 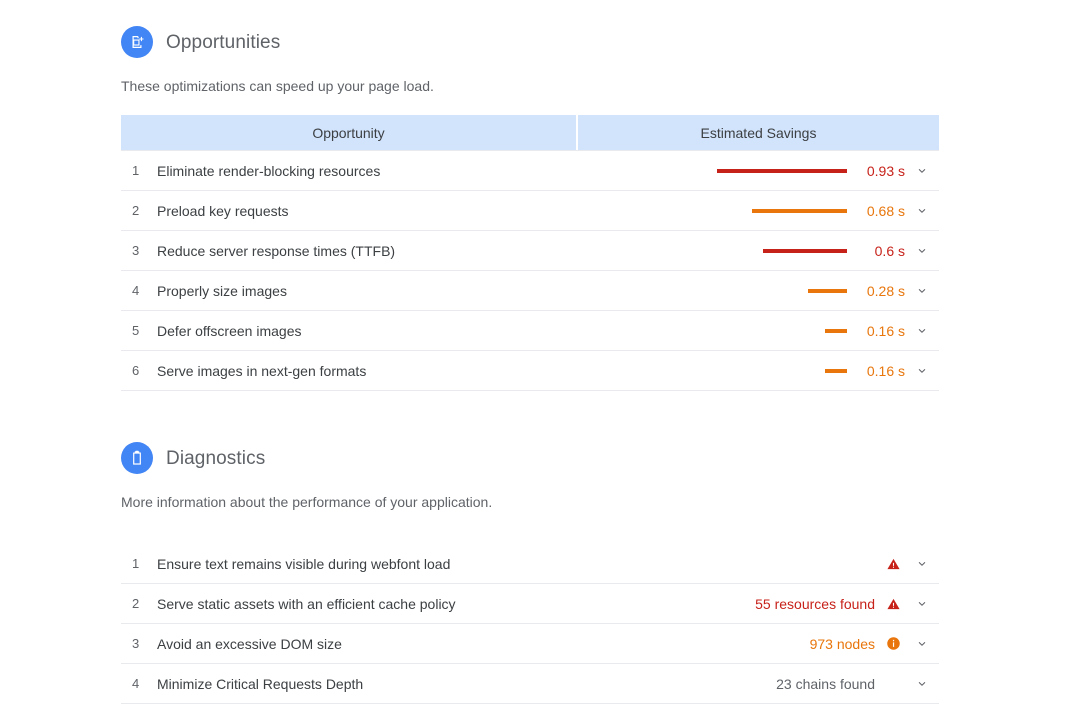 I want to click on column-header-opportunity: Opportunity, so click(x=348, y=133).